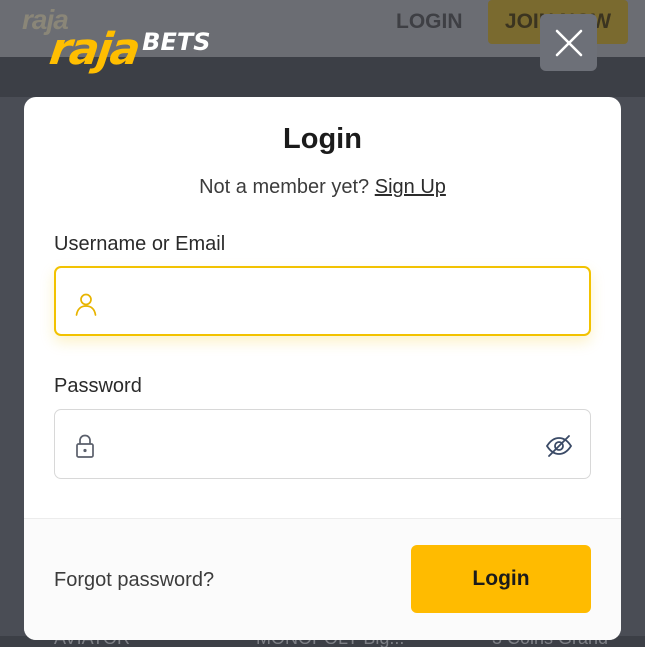  Describe the element at coordinates (325, 444) in the screenshot. I see `password-input` at that location.